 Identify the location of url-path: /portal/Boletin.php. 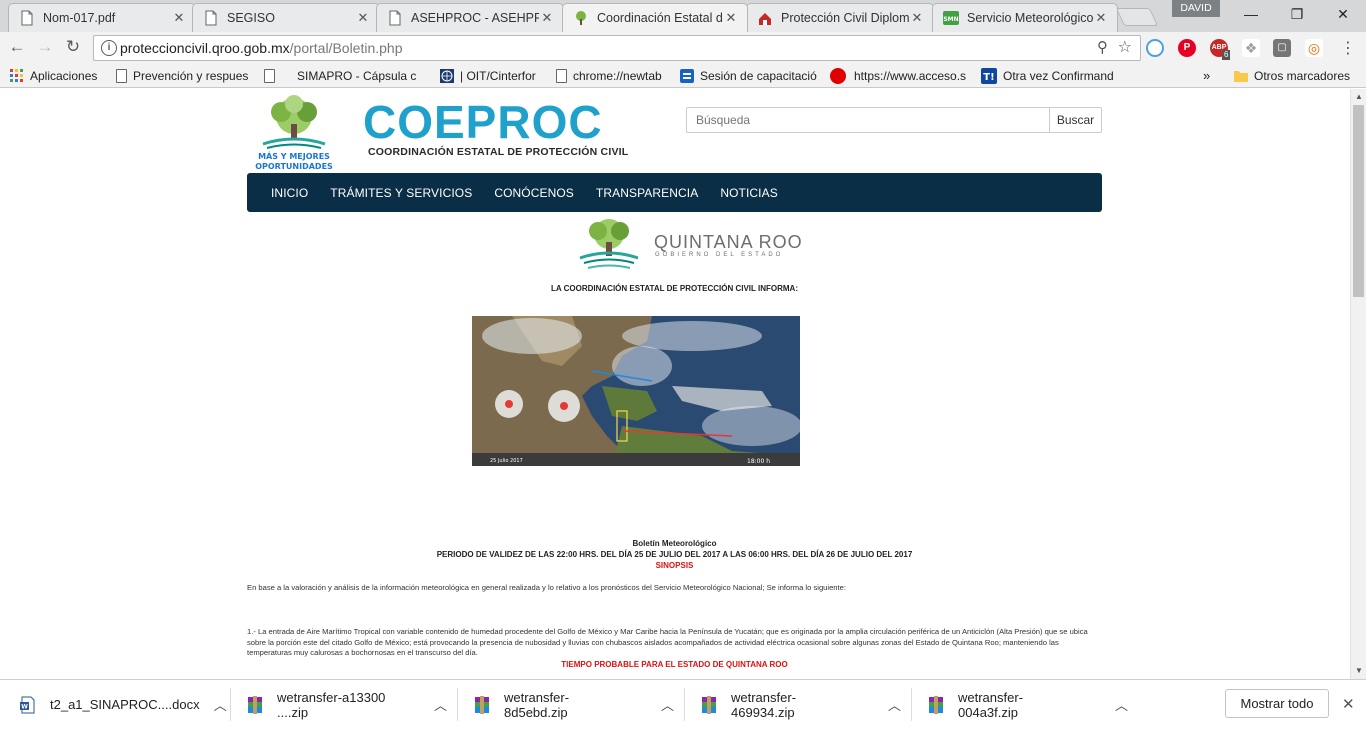
(346, 48).